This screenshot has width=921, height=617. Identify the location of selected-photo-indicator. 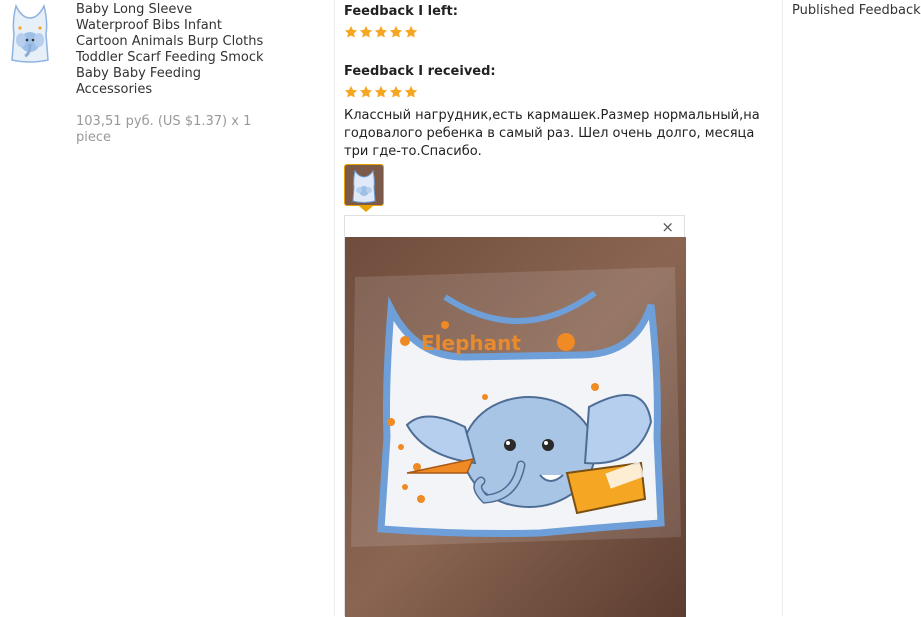
(366, 209).